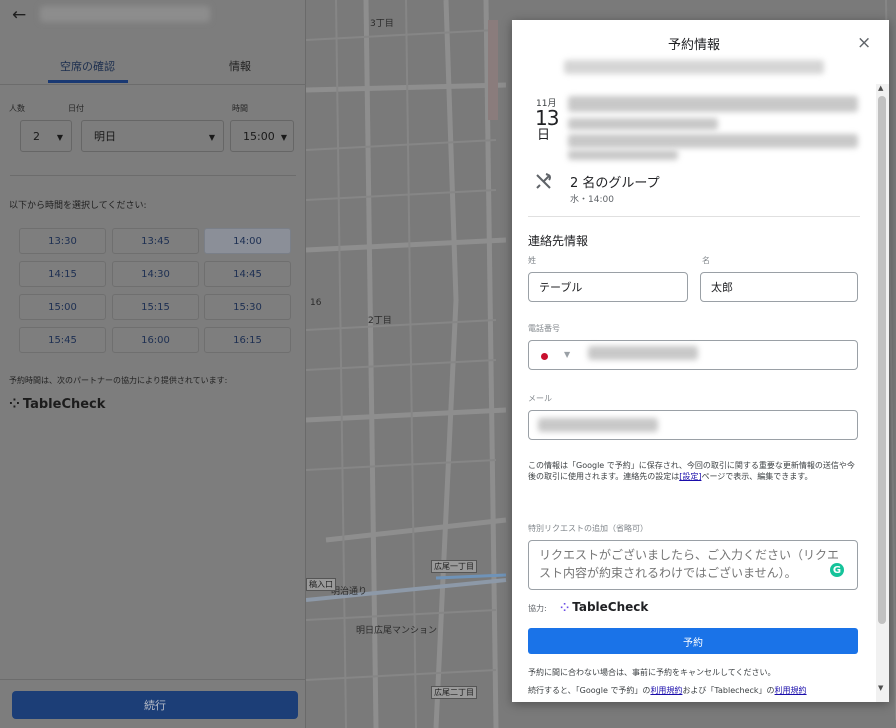 This screenshot has width=896, height=728. Describe the element at coordinates (125, 14) in the screenshot. I see `restaurant-name-redacted` at that location.